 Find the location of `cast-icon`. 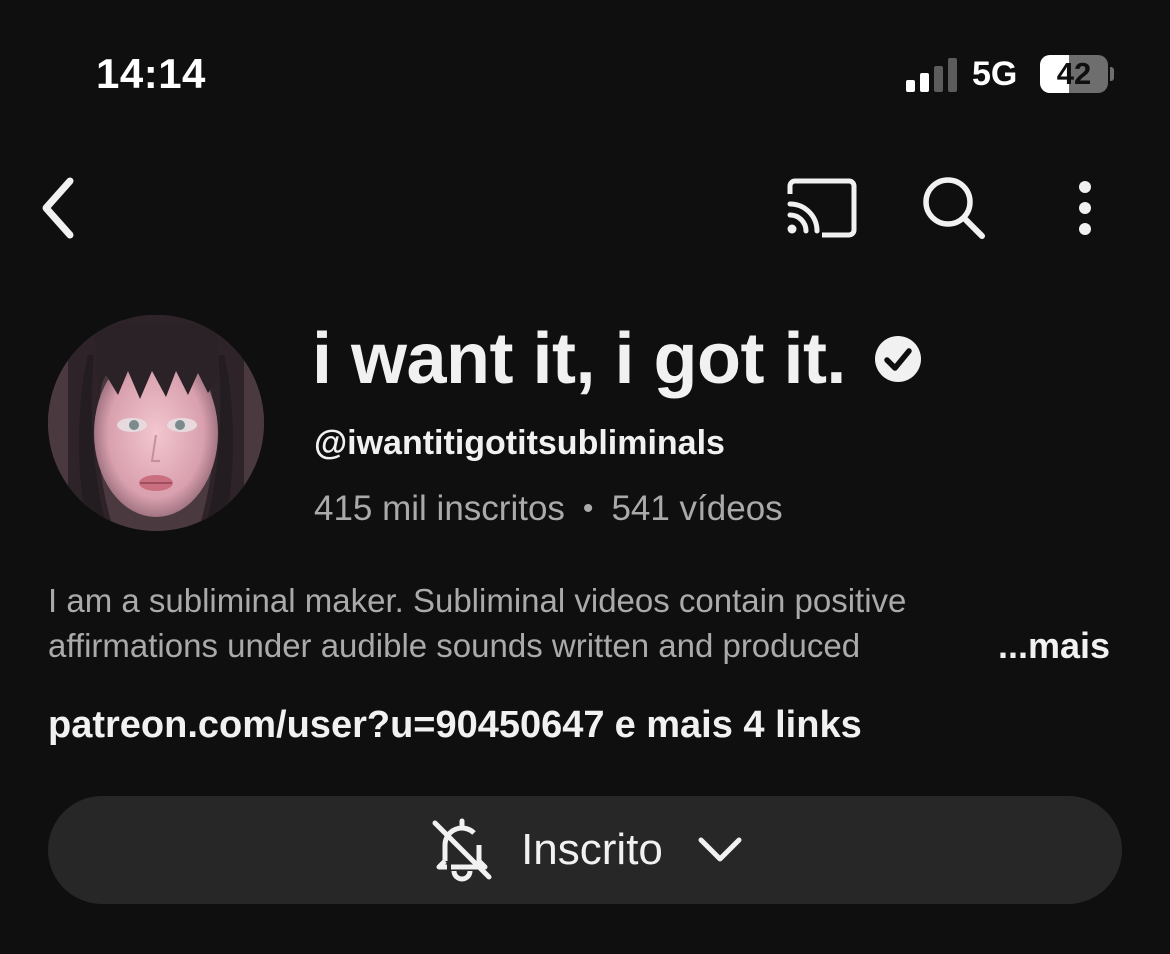

cast-icon is located at coordinates (822, 208).